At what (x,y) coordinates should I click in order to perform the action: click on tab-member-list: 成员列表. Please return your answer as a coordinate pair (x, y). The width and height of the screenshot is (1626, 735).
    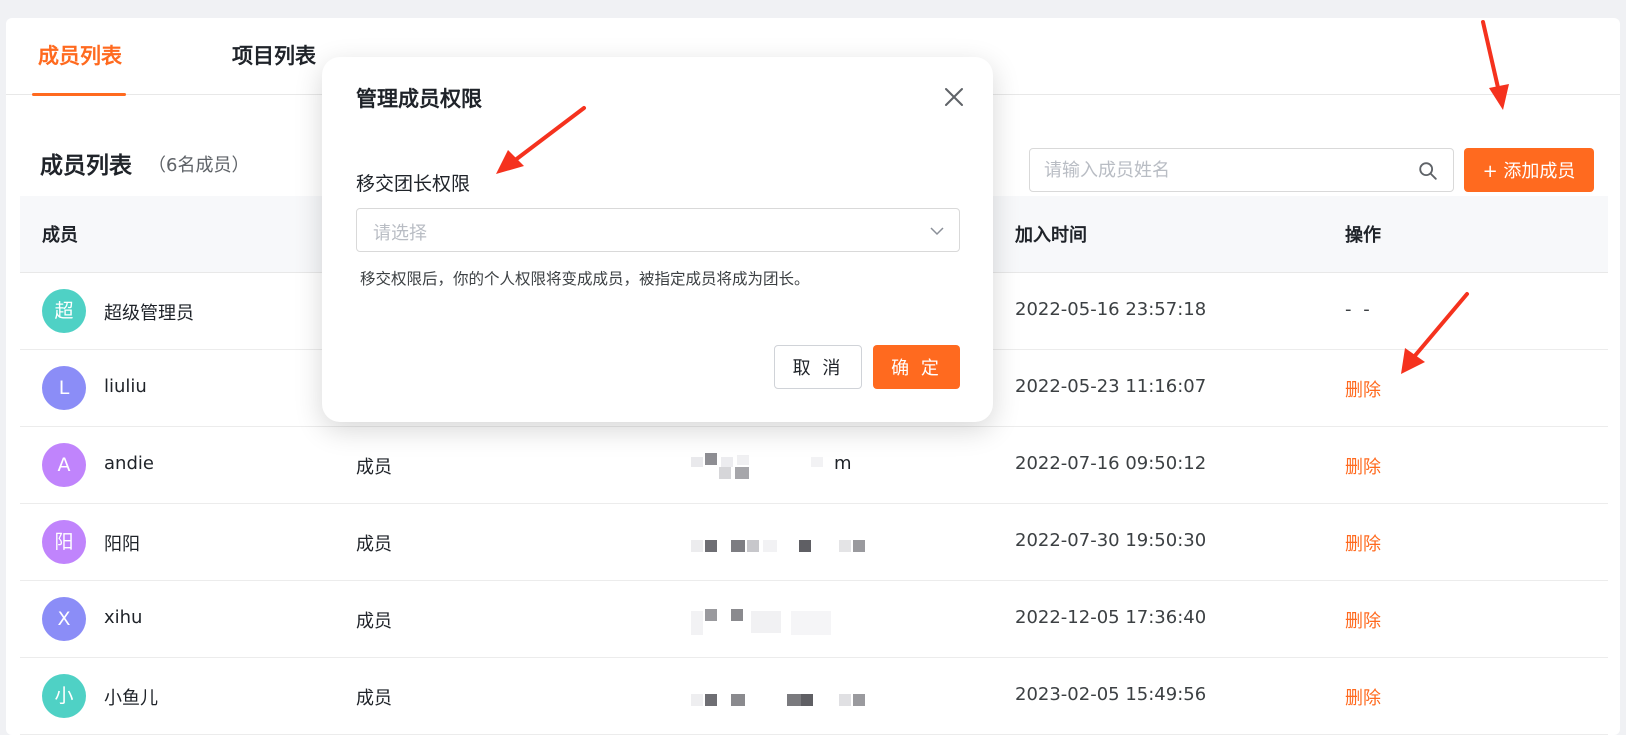
    Looking at the image, I should click on (79, 68).